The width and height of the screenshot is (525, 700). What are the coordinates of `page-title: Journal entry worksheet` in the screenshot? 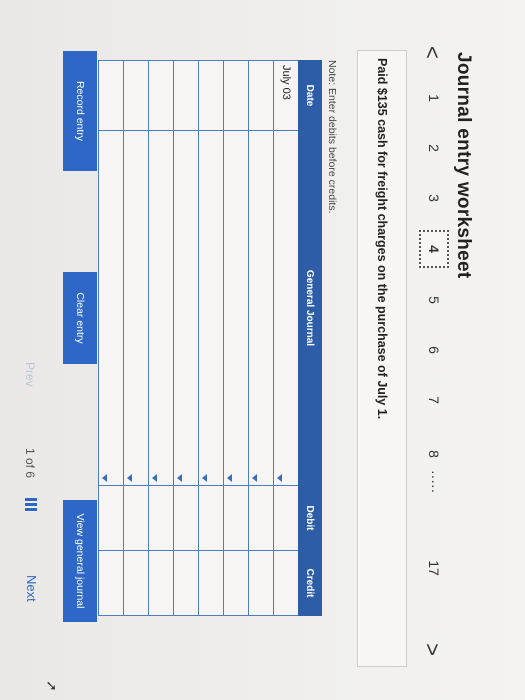 It's located at (463, 165).